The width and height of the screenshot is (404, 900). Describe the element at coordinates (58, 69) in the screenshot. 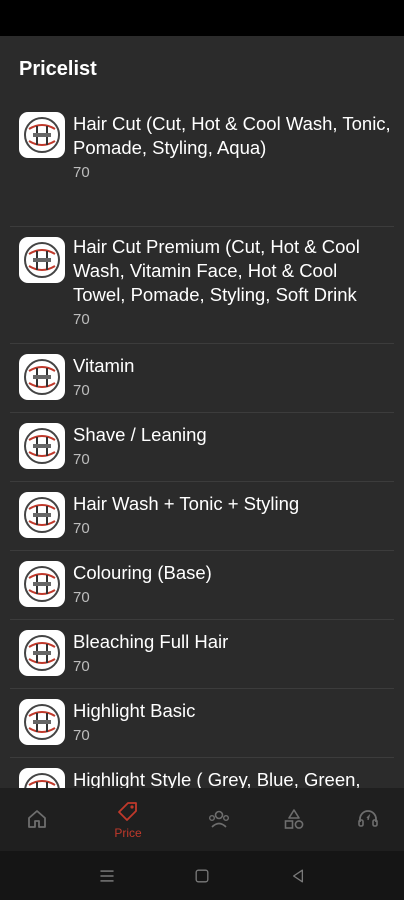

I see `page-title: Pricelist` at that location.